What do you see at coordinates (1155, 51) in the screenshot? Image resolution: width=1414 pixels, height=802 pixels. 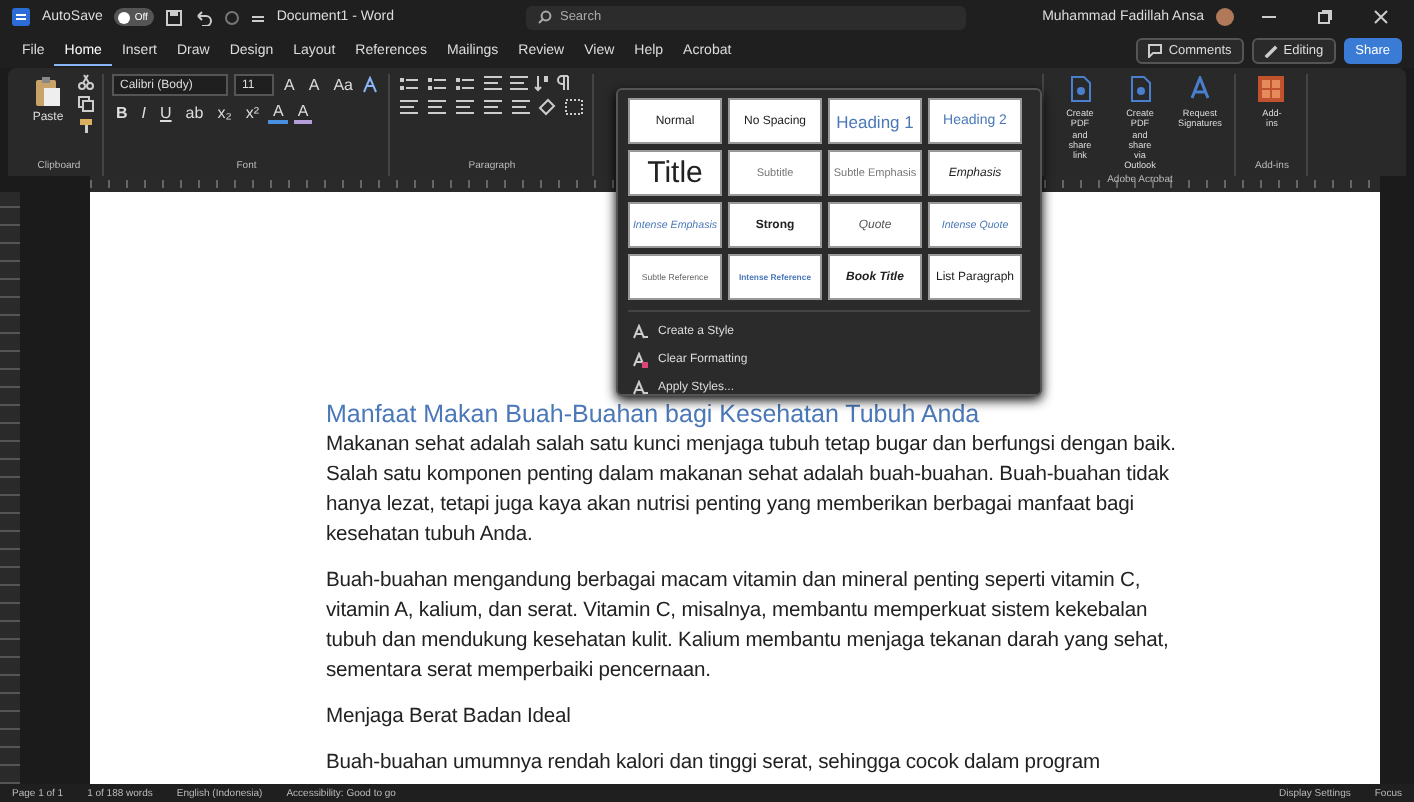 I see `comment-icon` at bounding box center [1155, 51].